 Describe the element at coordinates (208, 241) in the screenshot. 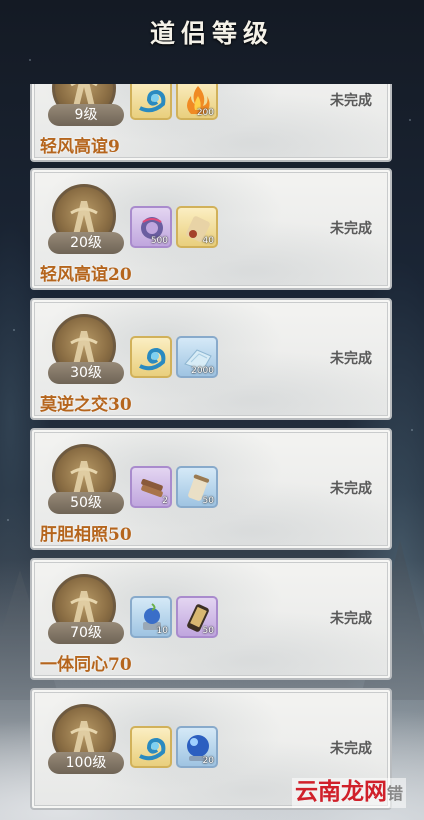

I see `reward-qty: 40` at that location.